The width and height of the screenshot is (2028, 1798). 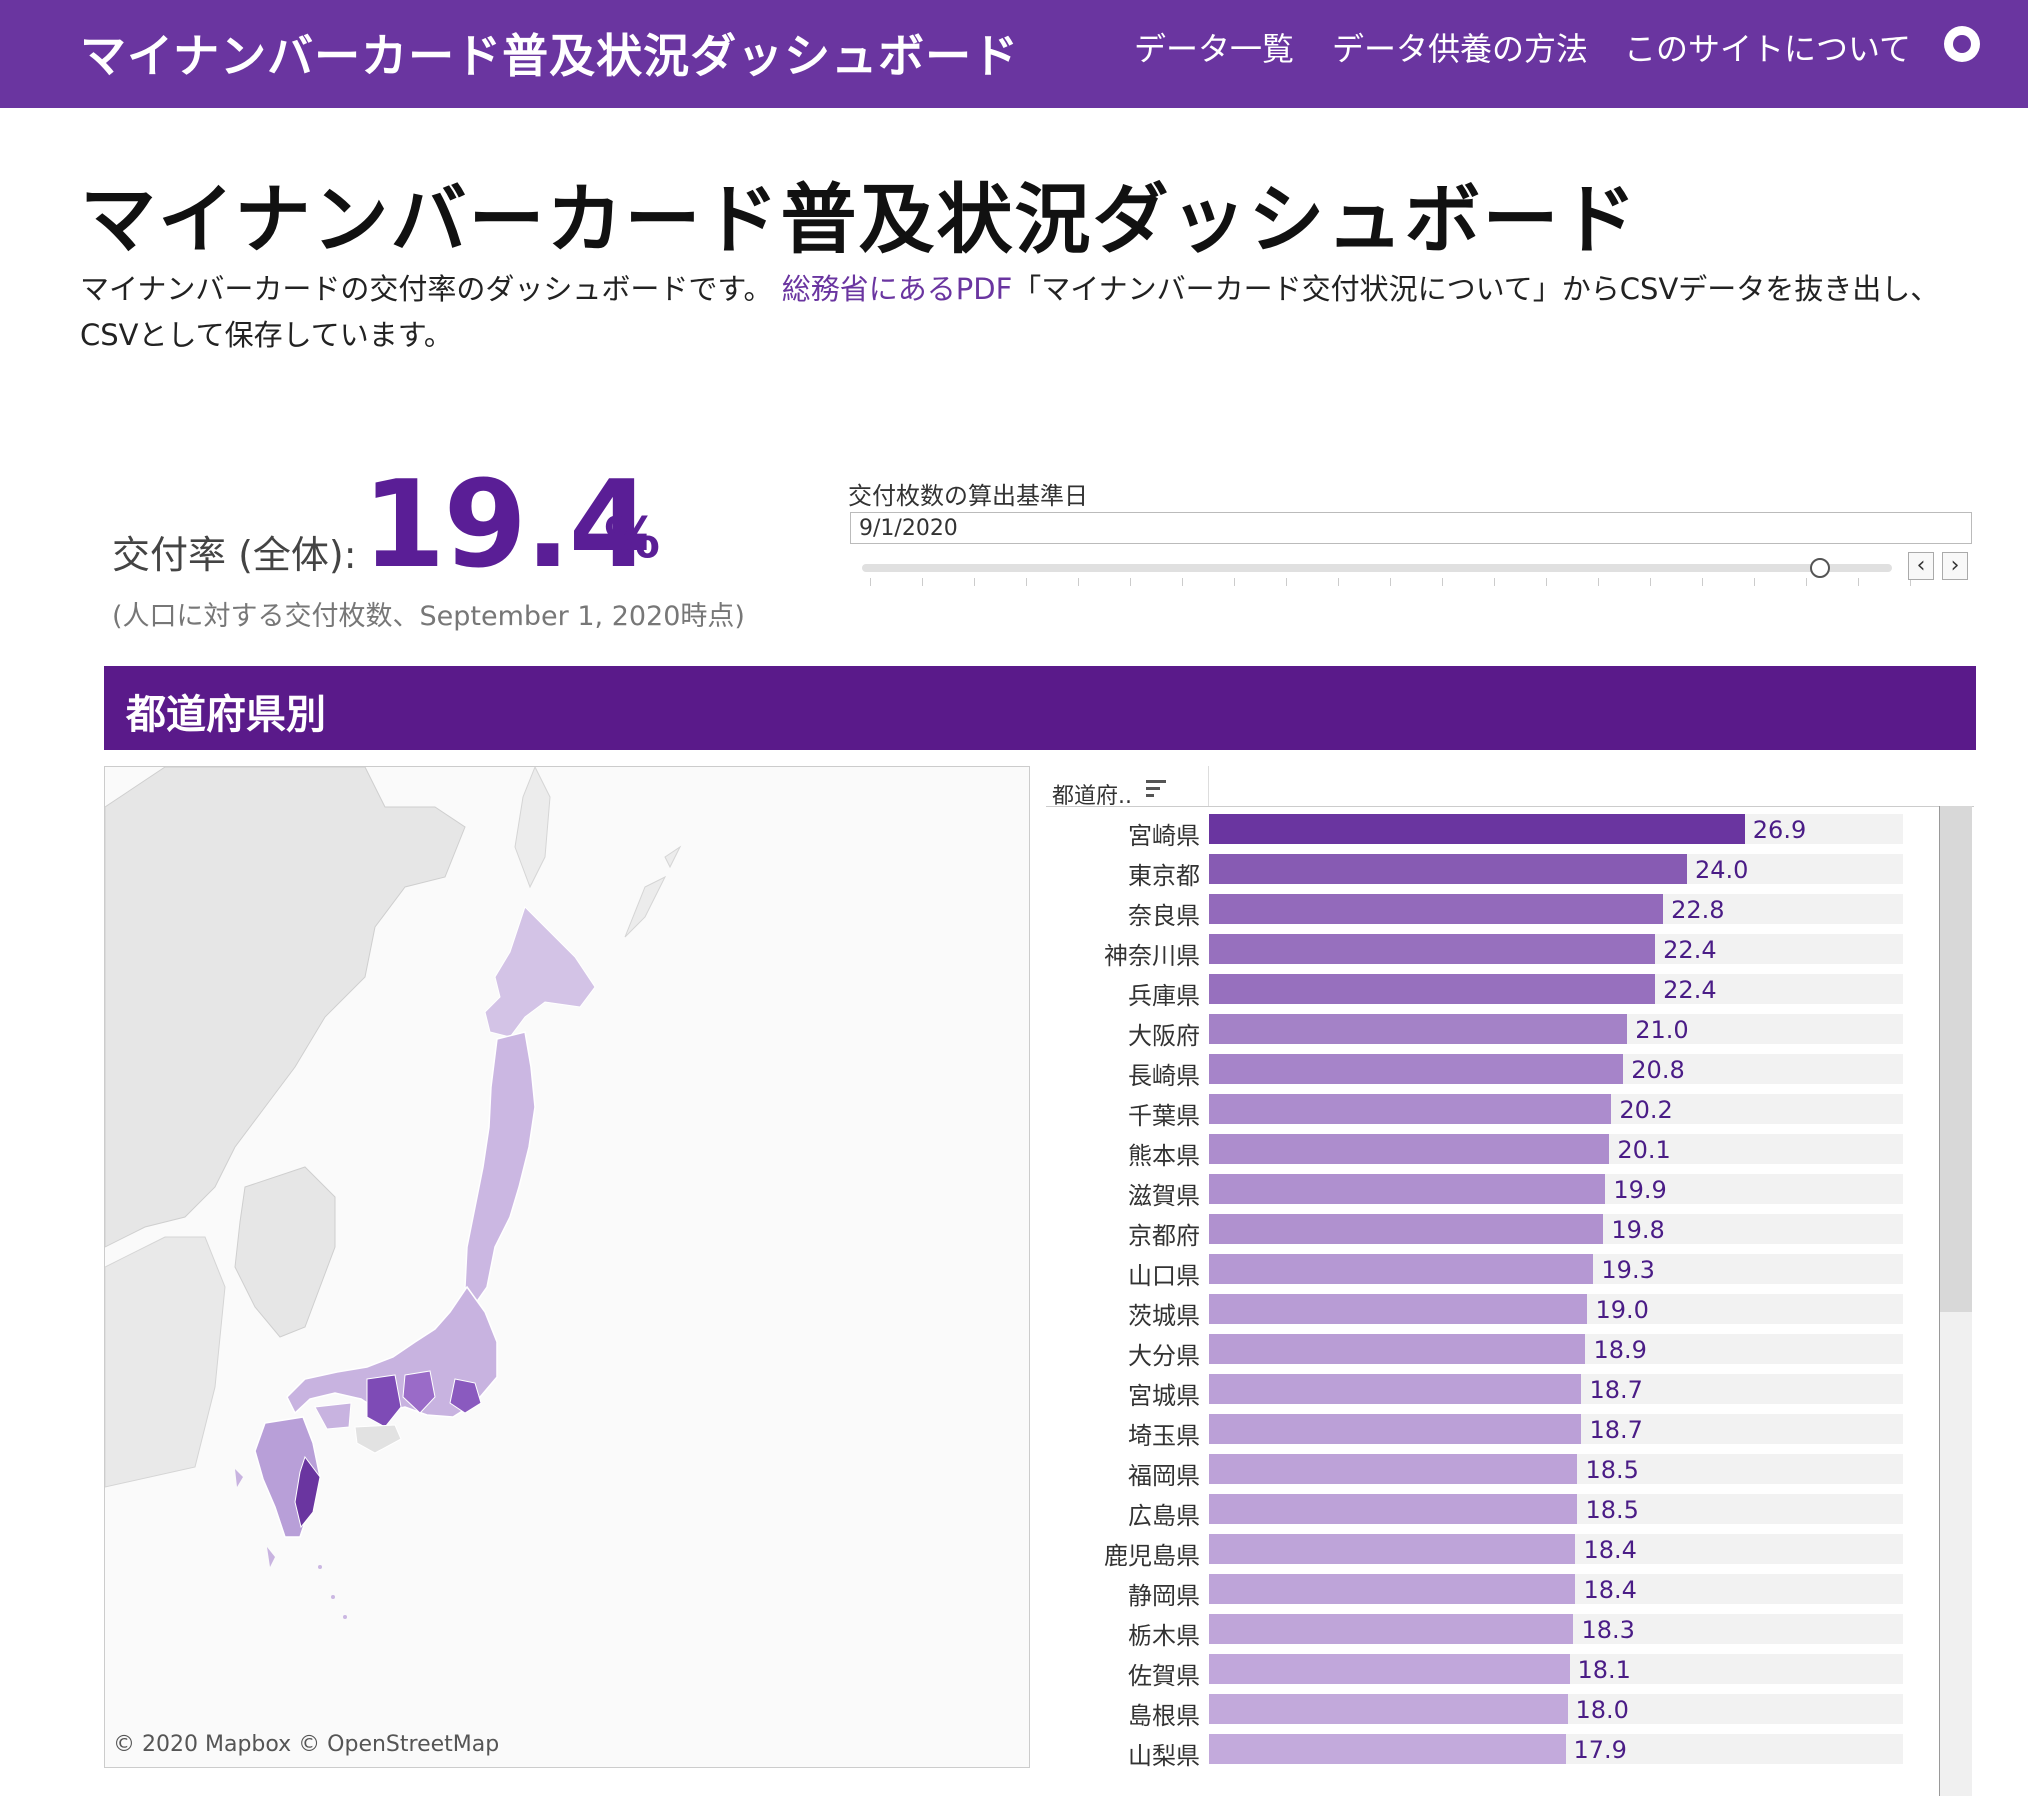 I want to click on bar-row-label: 宮崎県, so click(x=1164, y=836).